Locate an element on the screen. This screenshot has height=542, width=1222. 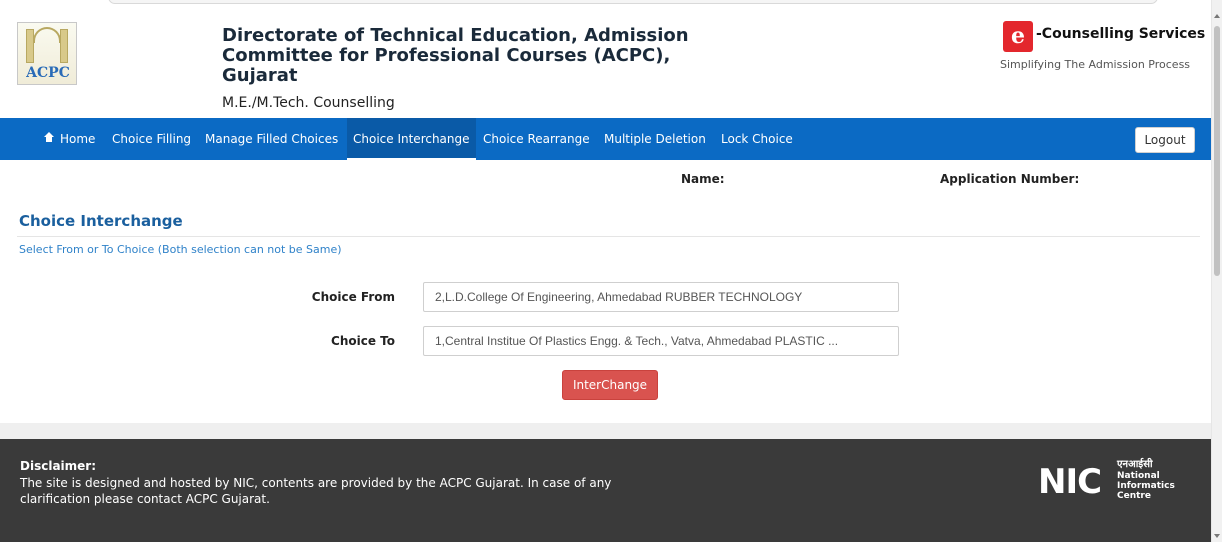
nav-item-lock-choice: Lock Choice is located at coordinates (757, 139).